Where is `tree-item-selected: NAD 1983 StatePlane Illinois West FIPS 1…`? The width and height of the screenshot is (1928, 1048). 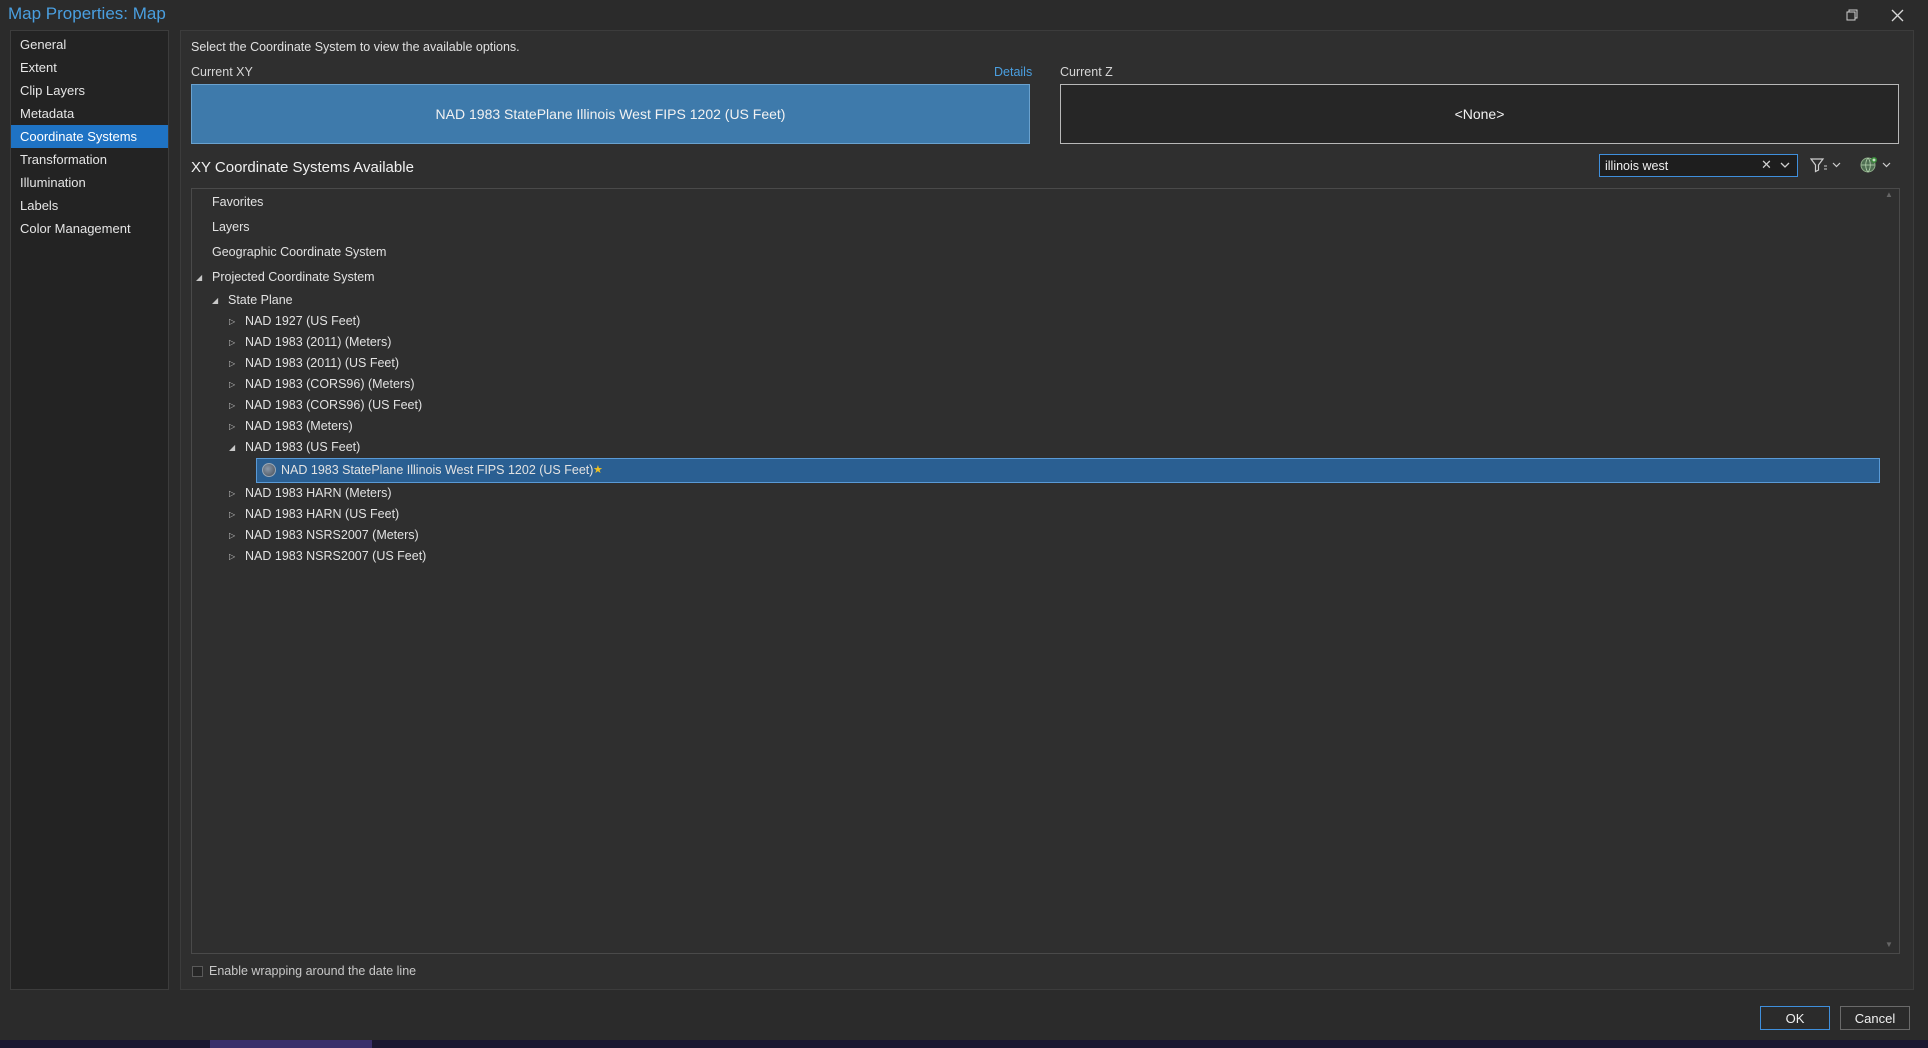
tree-item-selected: NAD 1983 StatePlane Illinois West FIPS 1… is located at coordinates (1068, 470).